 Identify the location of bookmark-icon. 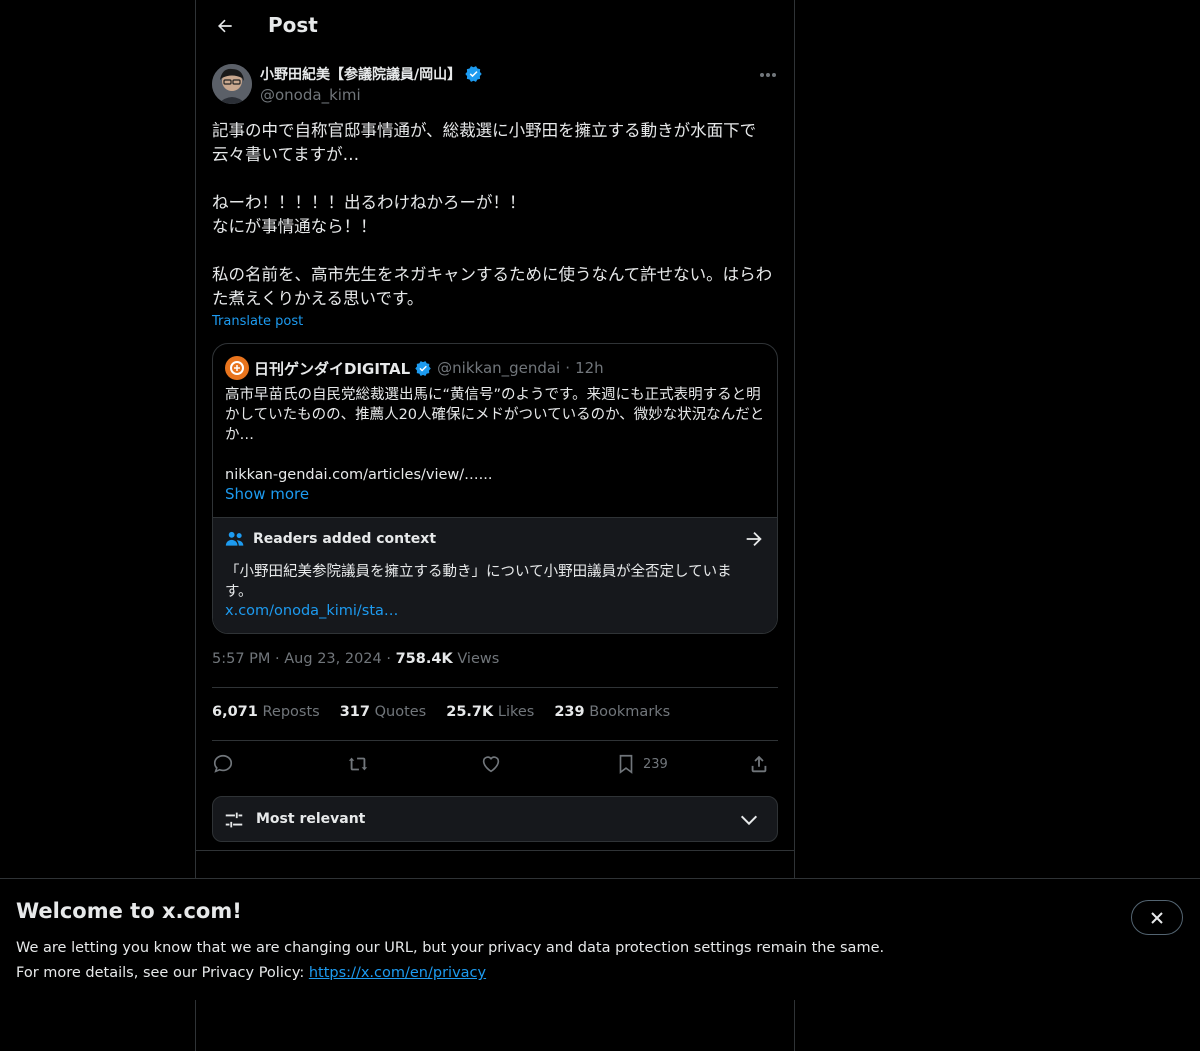
(626, 764).